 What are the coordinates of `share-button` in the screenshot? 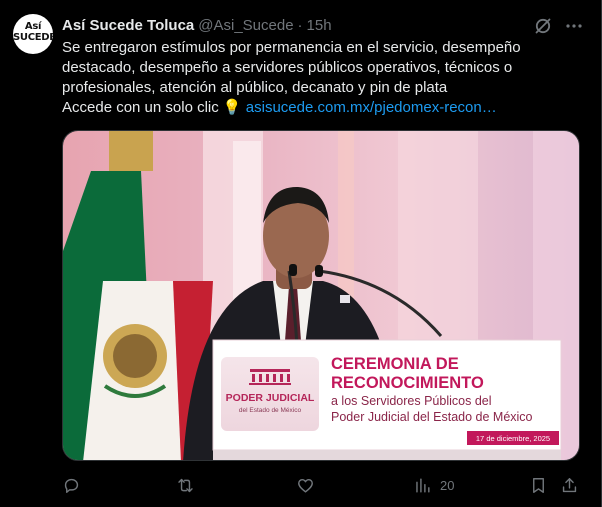 It's located at (569, 485).